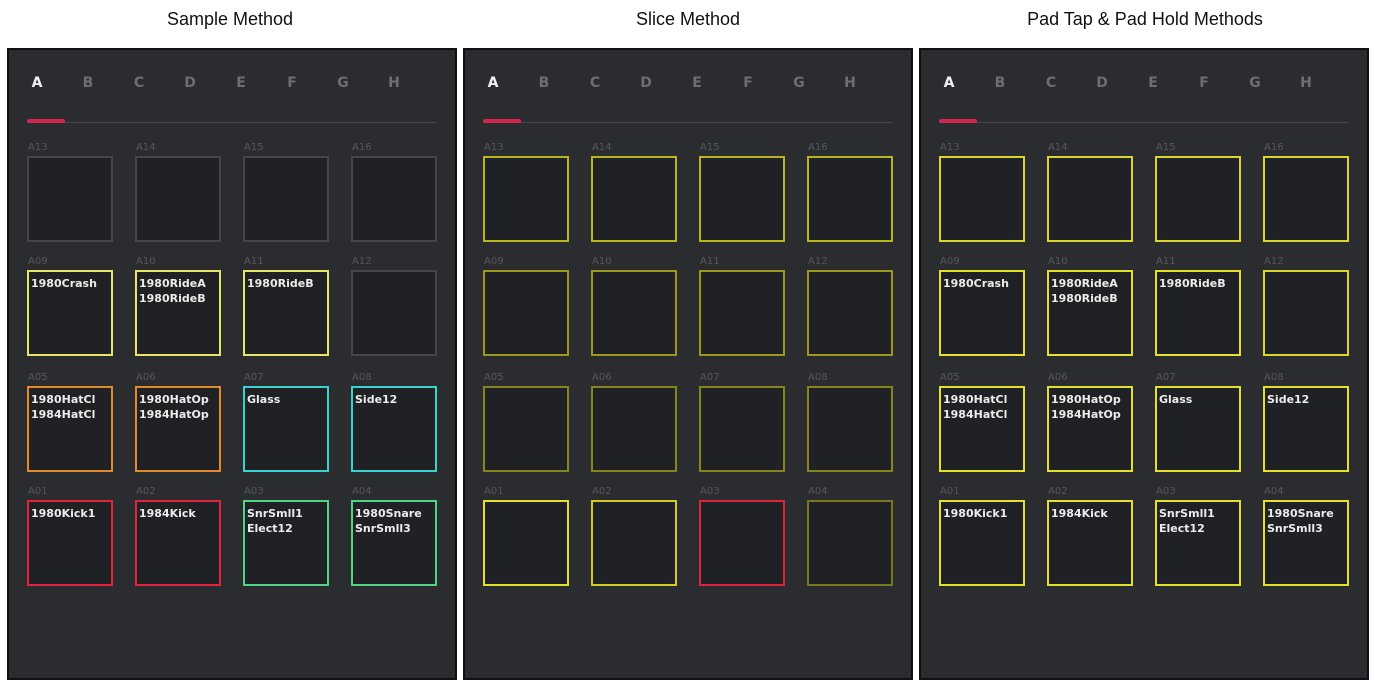 This screenshot has height=680, width=1375. I want to click on pad-a09, so click(526, 313).